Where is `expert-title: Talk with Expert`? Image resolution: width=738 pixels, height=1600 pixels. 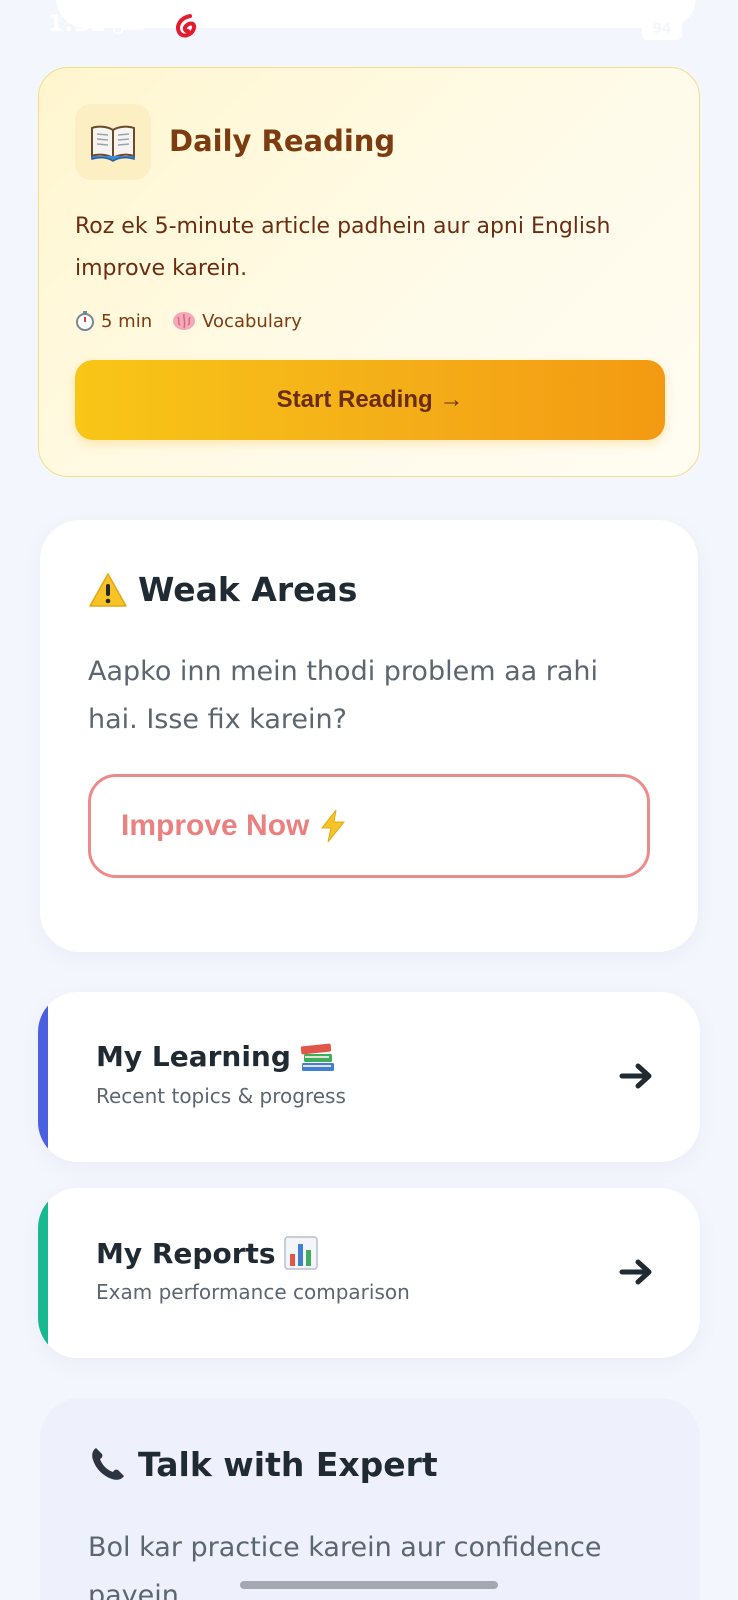 expert-title: Talk with Expert is located at coordinates (288, 1464).